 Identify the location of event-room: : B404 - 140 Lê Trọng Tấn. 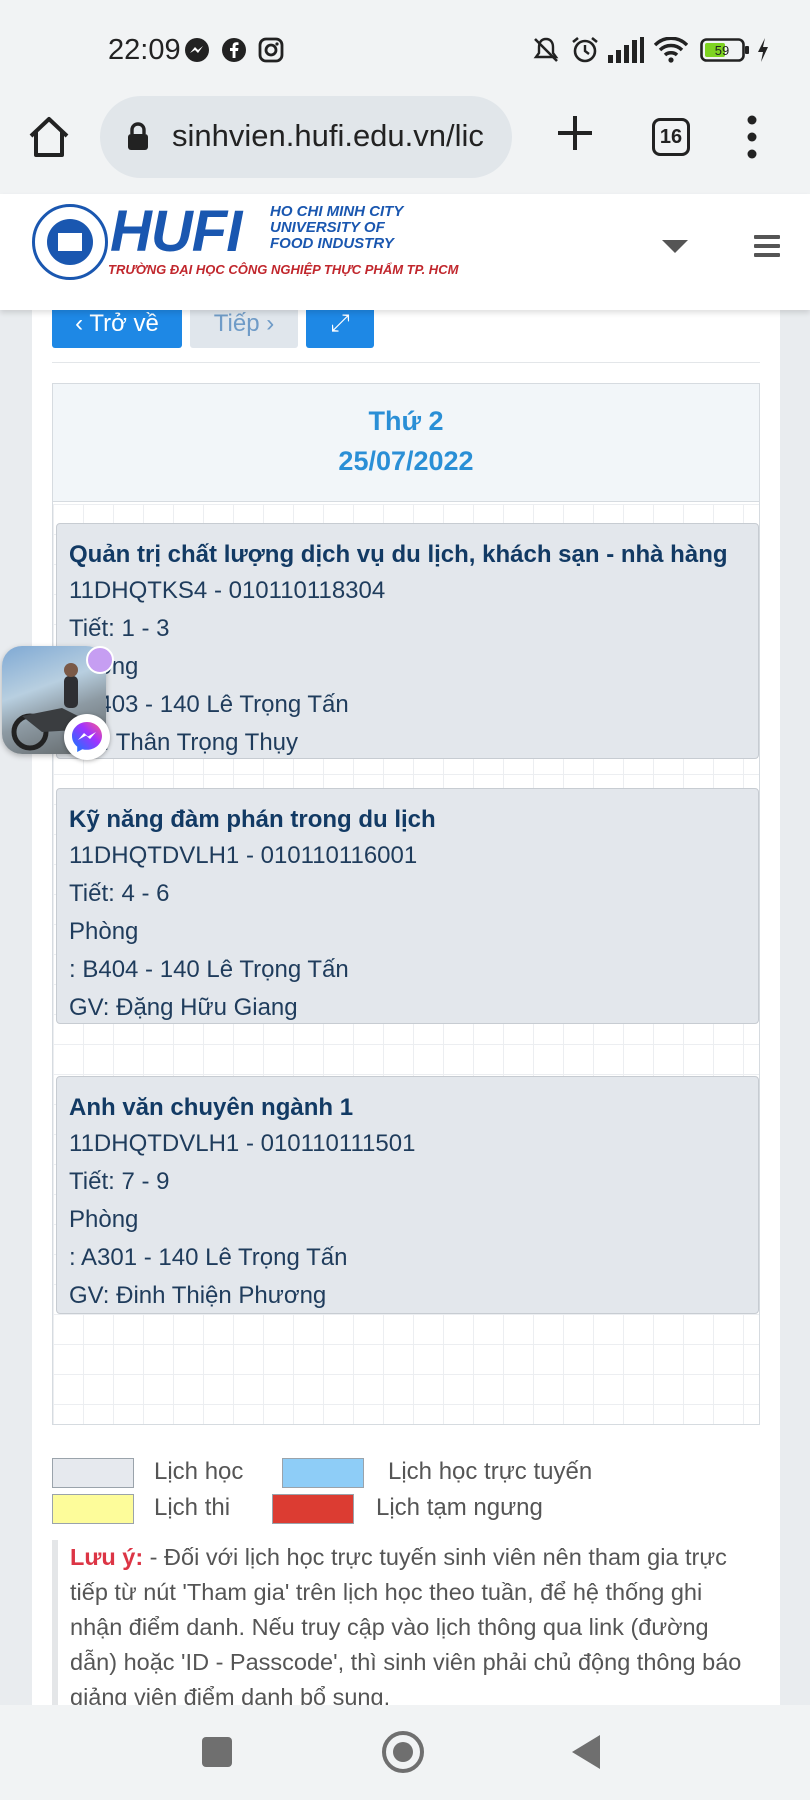
(209, 969).